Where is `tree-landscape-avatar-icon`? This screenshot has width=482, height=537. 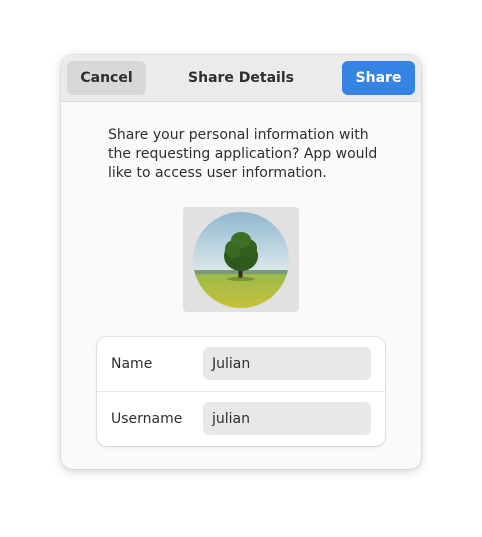
tree-landscape-avatar-icon is located at coordinates (241, 260).